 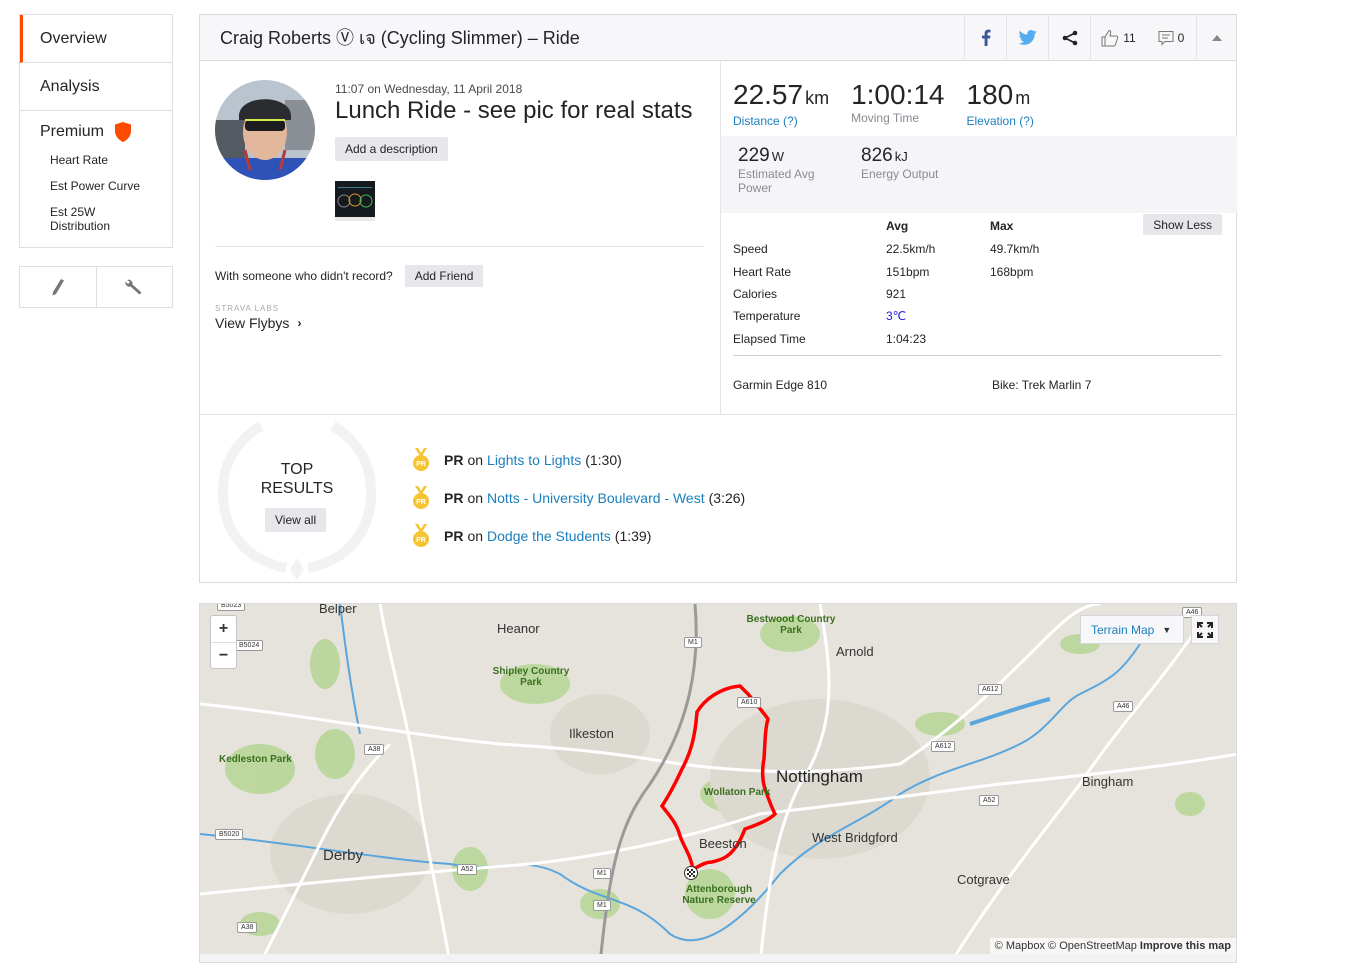 I want to click on activity-timestamp: 11:07 on Wednesday, 11 April 2018, so click(x=429, y=89).